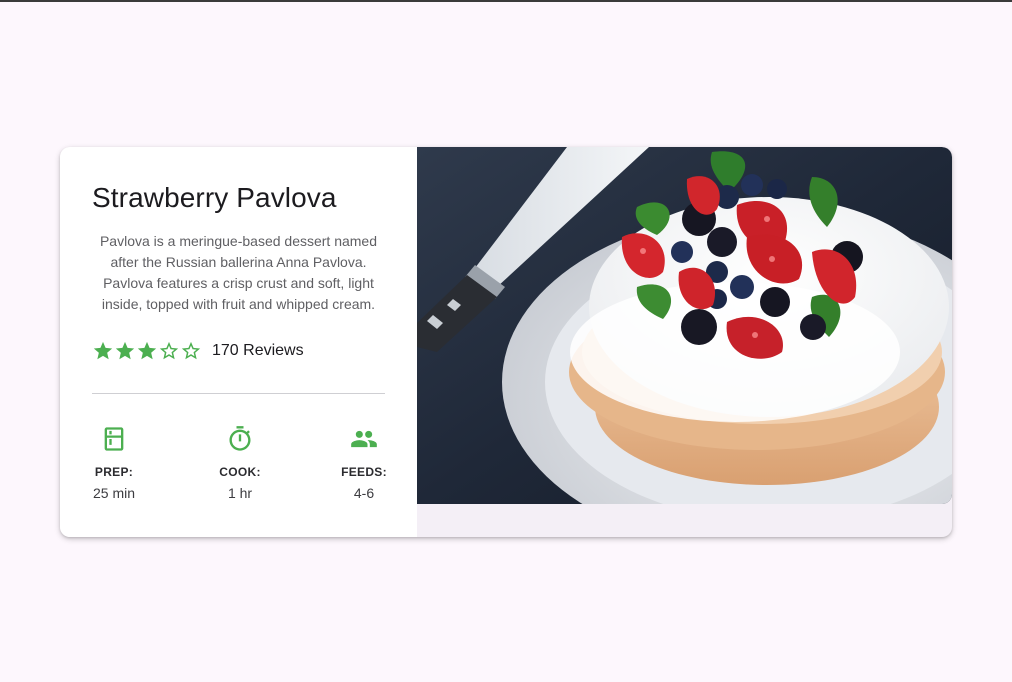  I want to click on group-icon, so click(364, 439).